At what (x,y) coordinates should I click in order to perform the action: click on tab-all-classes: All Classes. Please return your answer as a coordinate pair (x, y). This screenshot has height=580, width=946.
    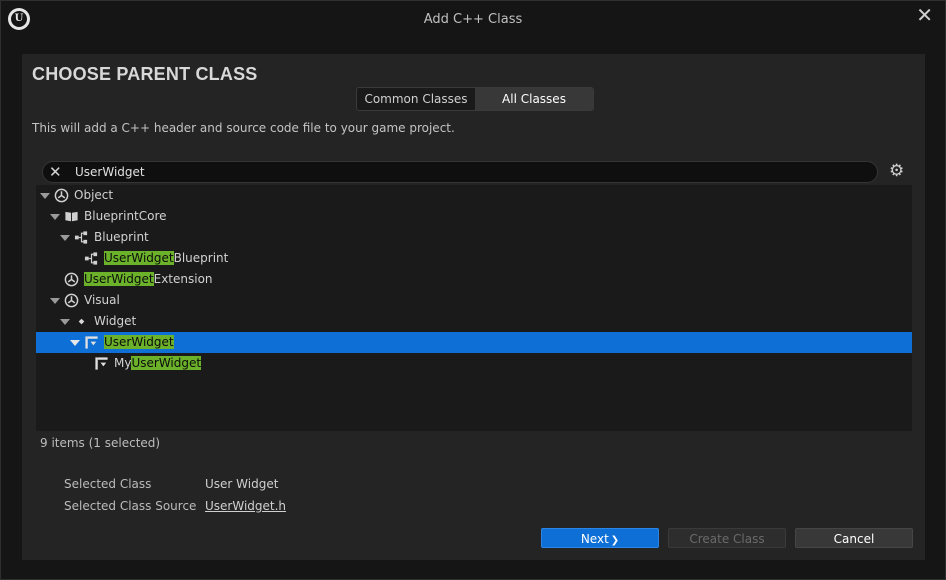
    Looking at the image, I should click on (534, 99).